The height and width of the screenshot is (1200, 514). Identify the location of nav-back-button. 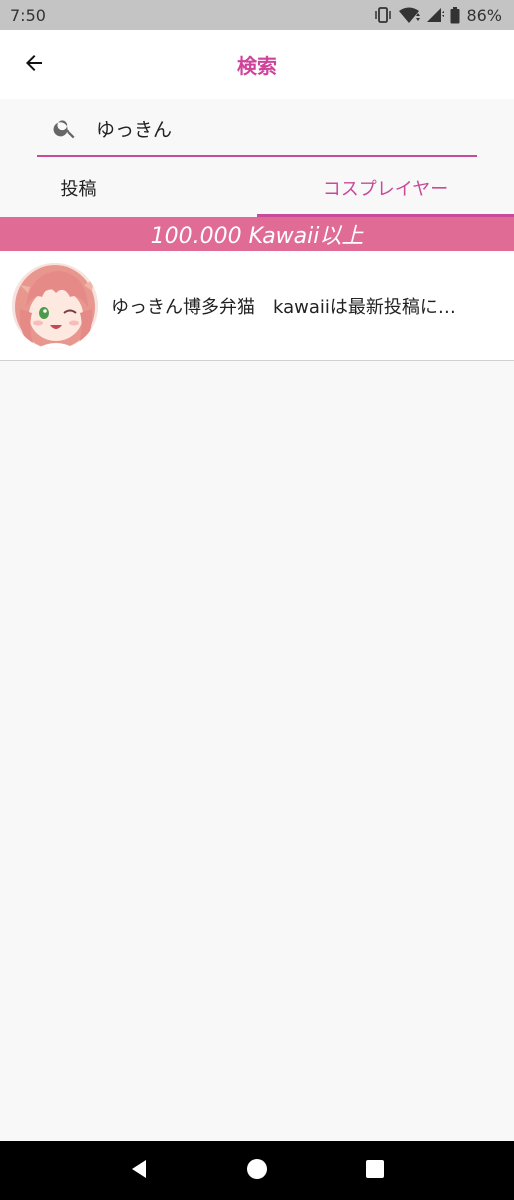
(139, 1171).